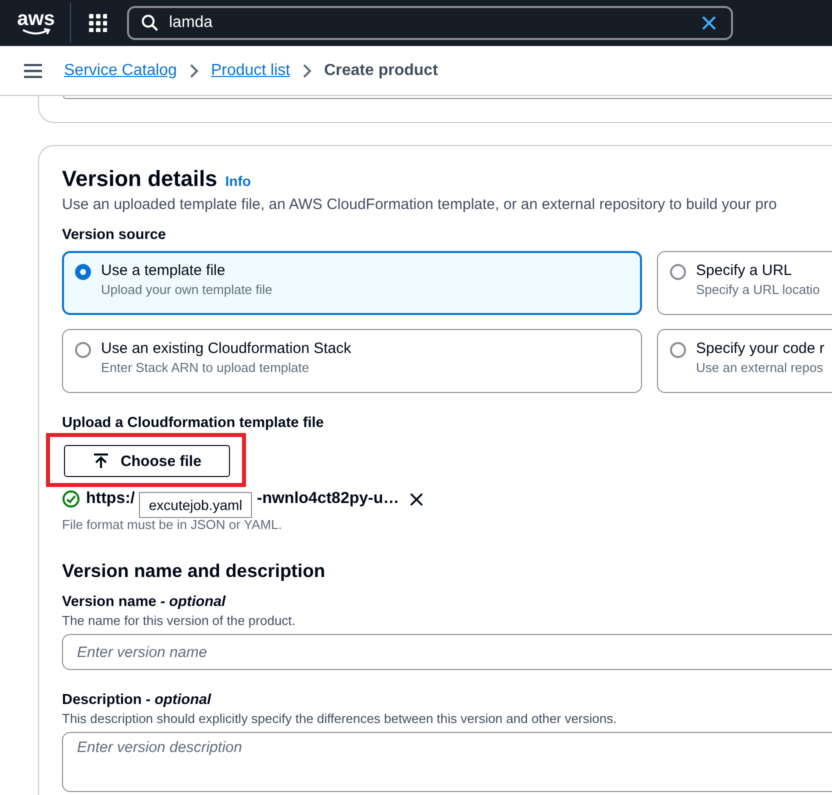  What do you see at coordinates (186, 289) in the screenshot?
I see `option-subtitle: Upload your own template file` at bounding box center [186, 289].